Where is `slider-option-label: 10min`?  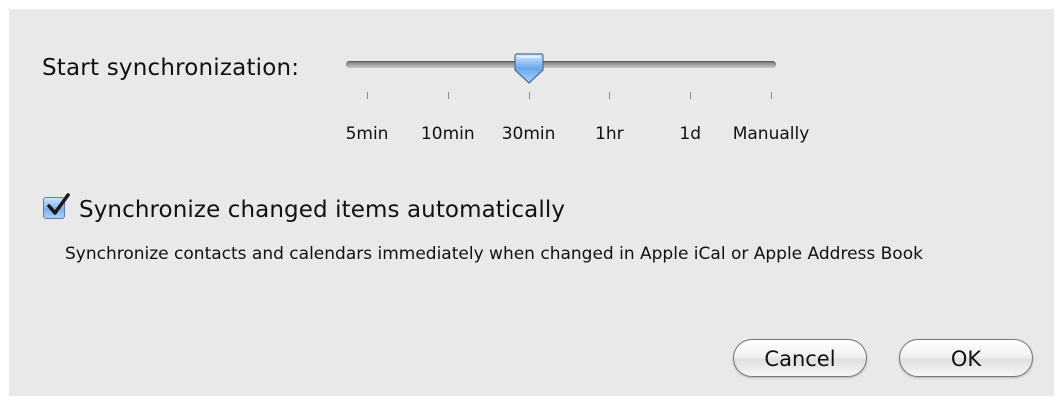 slider-option-label: 10min is located at coordinates (448, 134).